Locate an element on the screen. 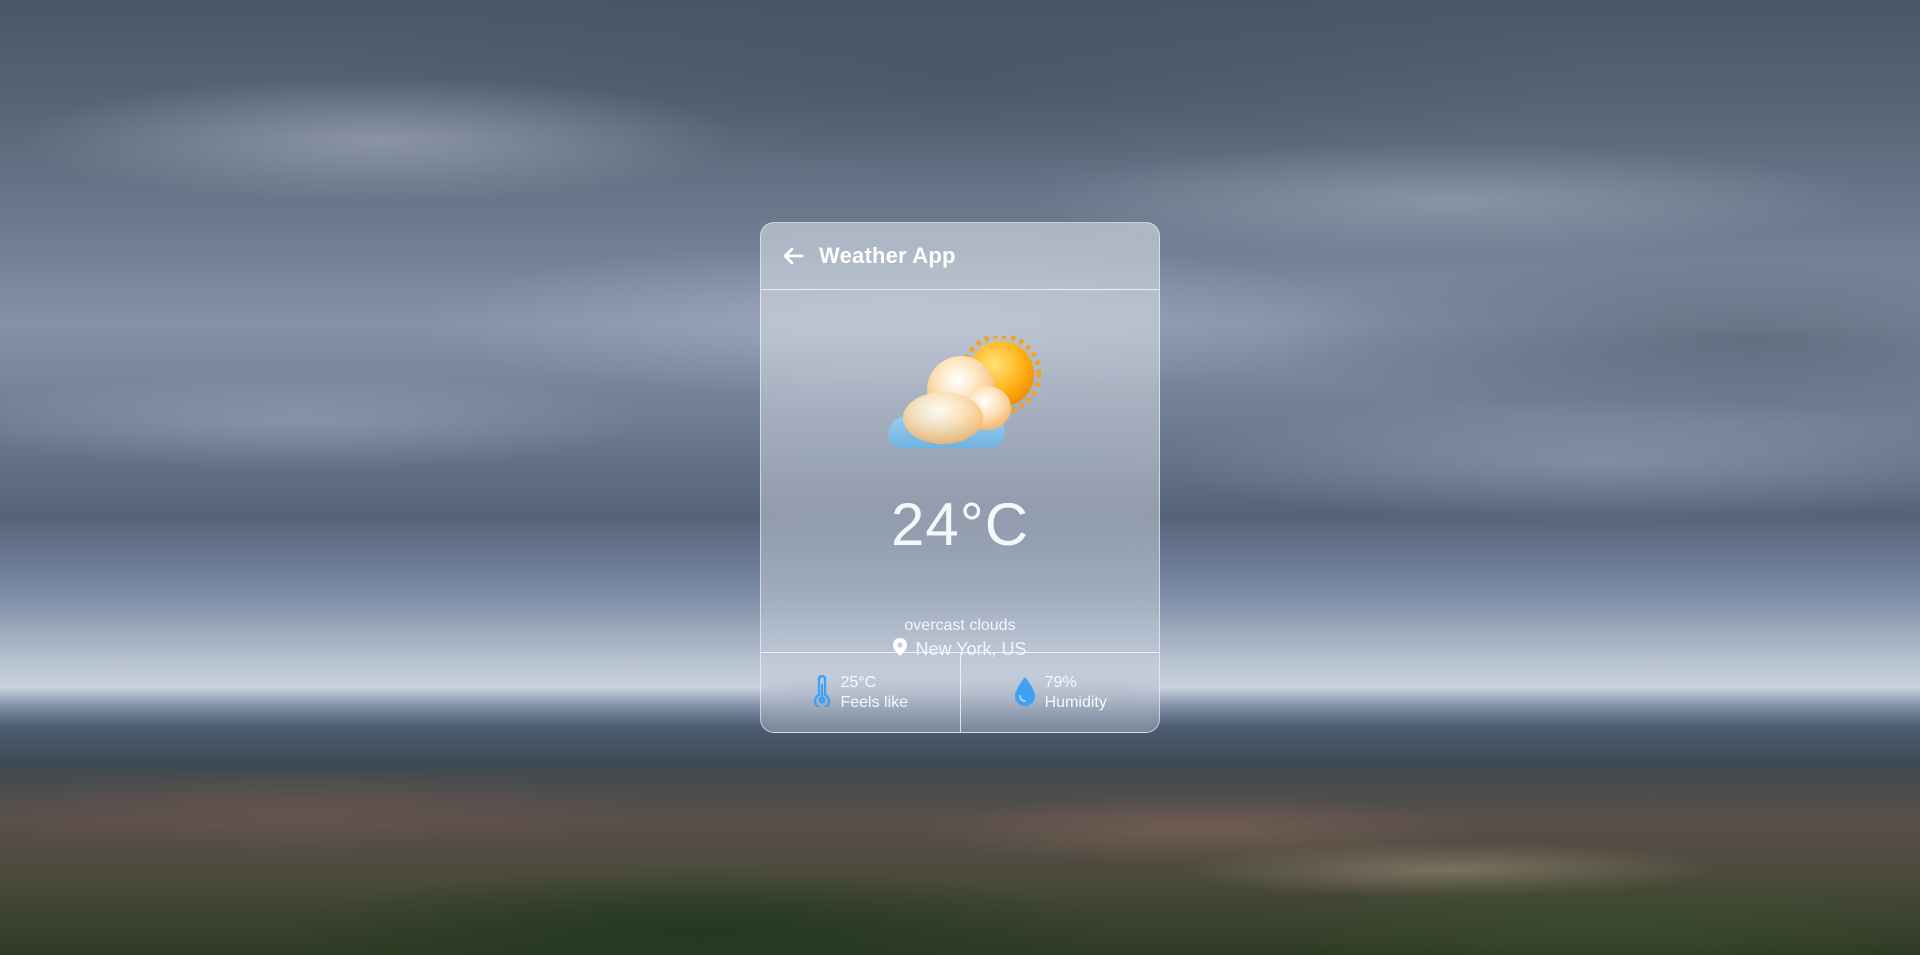 The width and height of the screenshot is (1920, 955). feels-like-value: 25°C is located at coordinates (858, 682).